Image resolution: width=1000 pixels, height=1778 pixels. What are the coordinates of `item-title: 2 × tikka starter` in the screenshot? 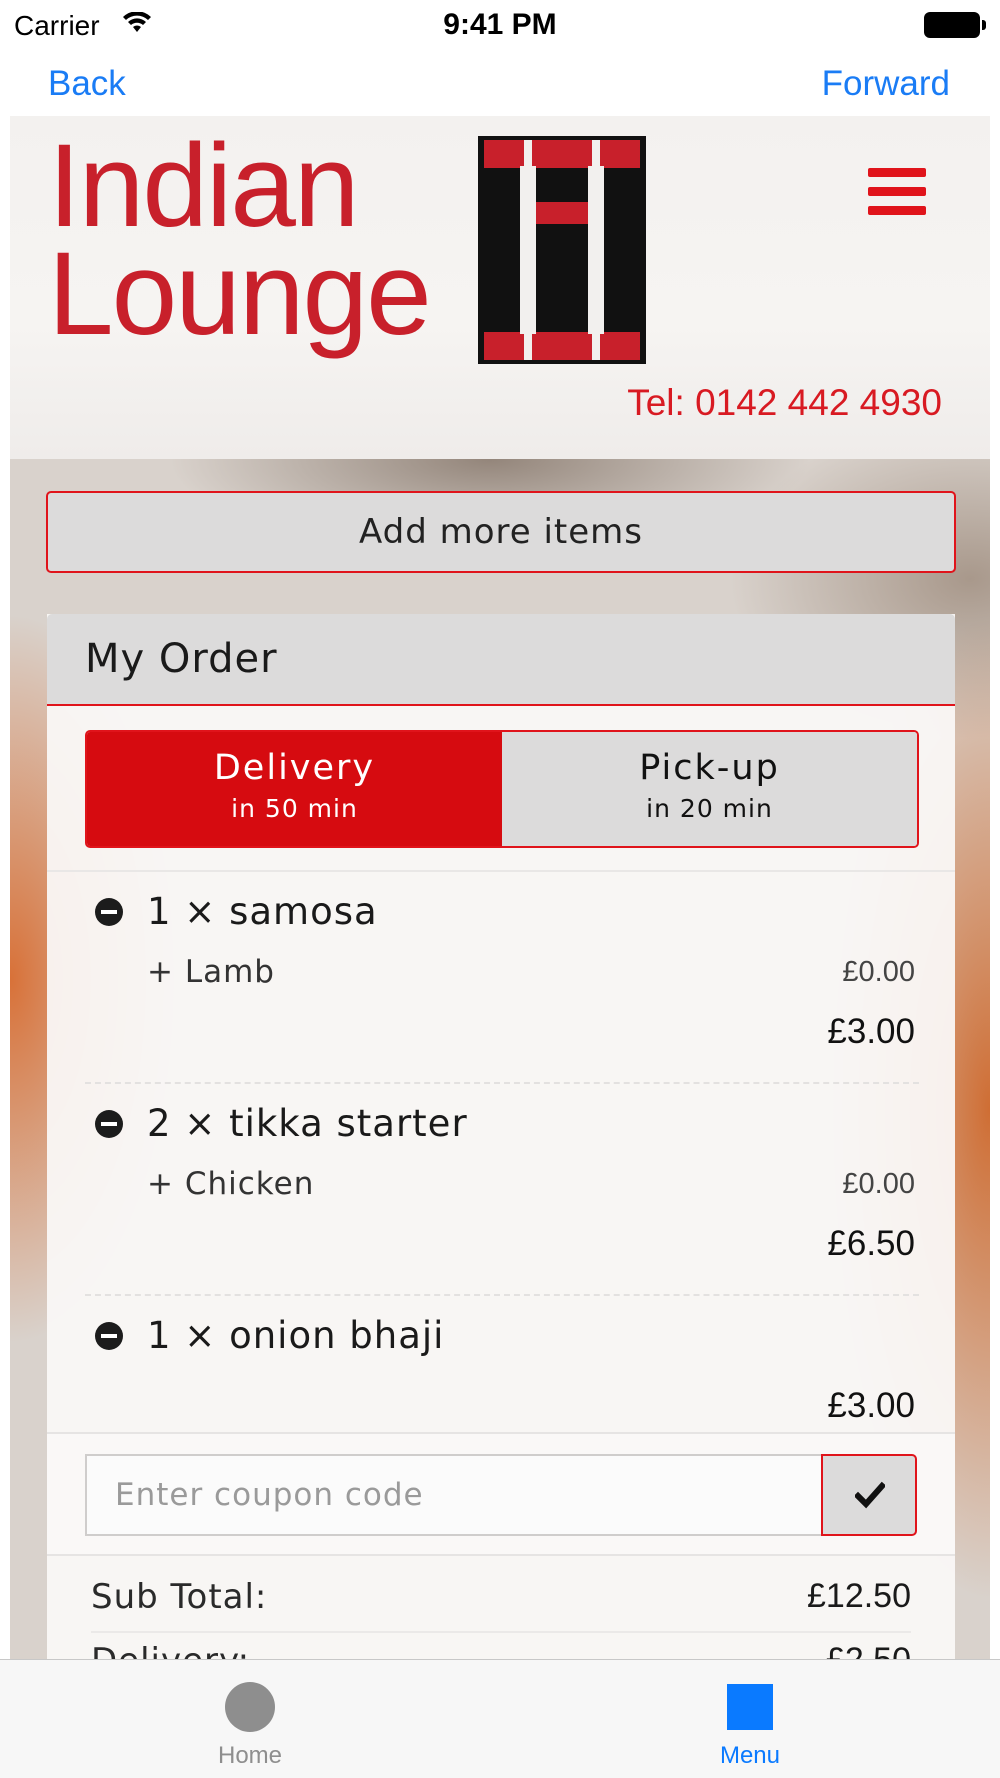 It's located at (307, 1123).